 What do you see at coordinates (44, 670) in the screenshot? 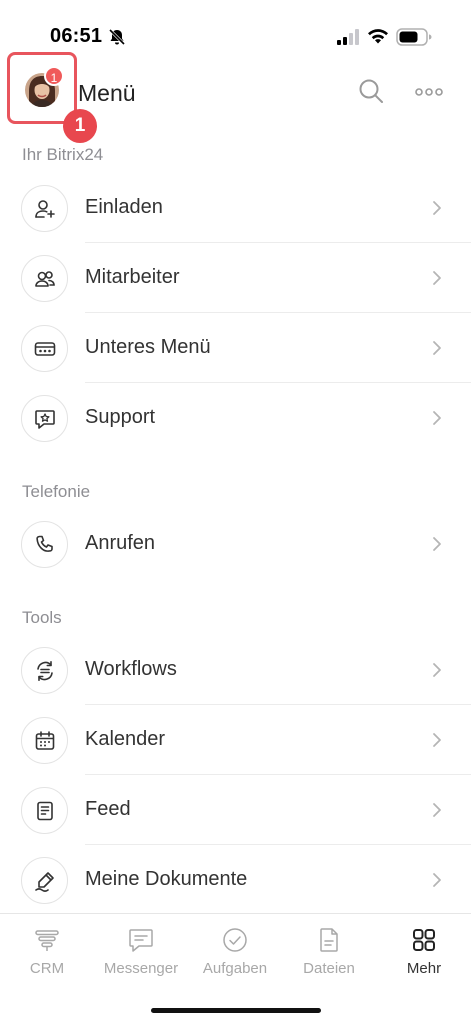
I see `workflows-icon` at bounding box center [44, 670].